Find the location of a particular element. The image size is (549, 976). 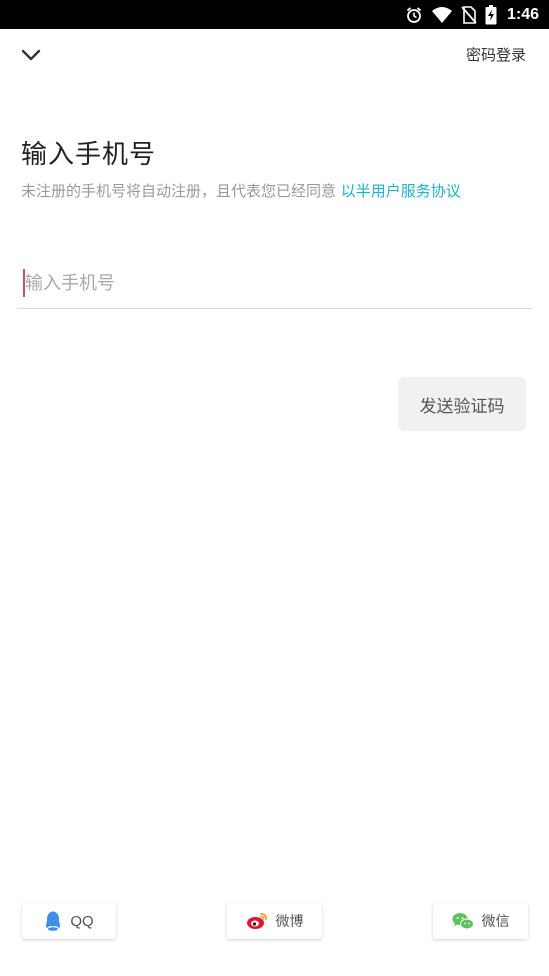

wifi-icon is located at coordinates (442, 15).